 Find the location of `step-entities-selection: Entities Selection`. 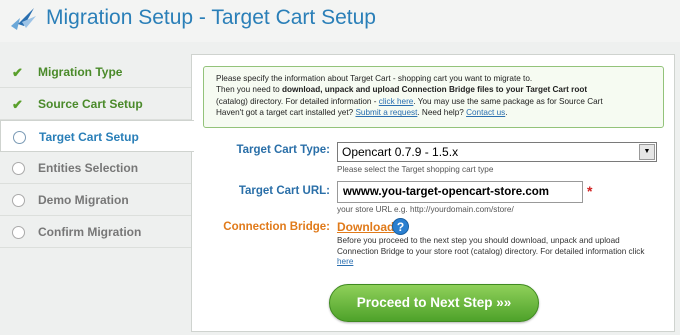

step-entities-selection: Entities Selection is located at coordinates (96, 168).